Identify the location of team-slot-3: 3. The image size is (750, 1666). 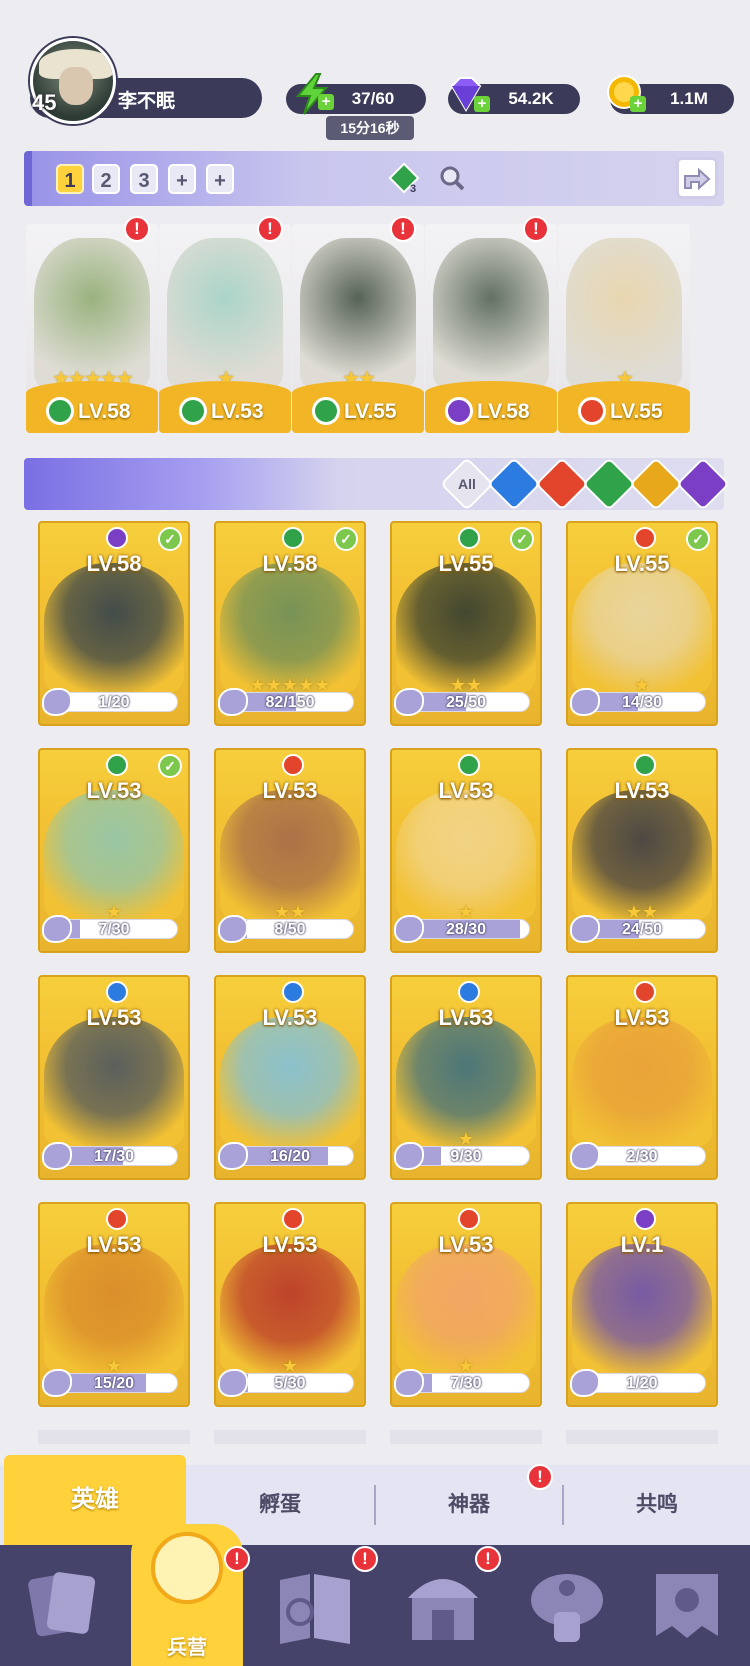
(144, 179).